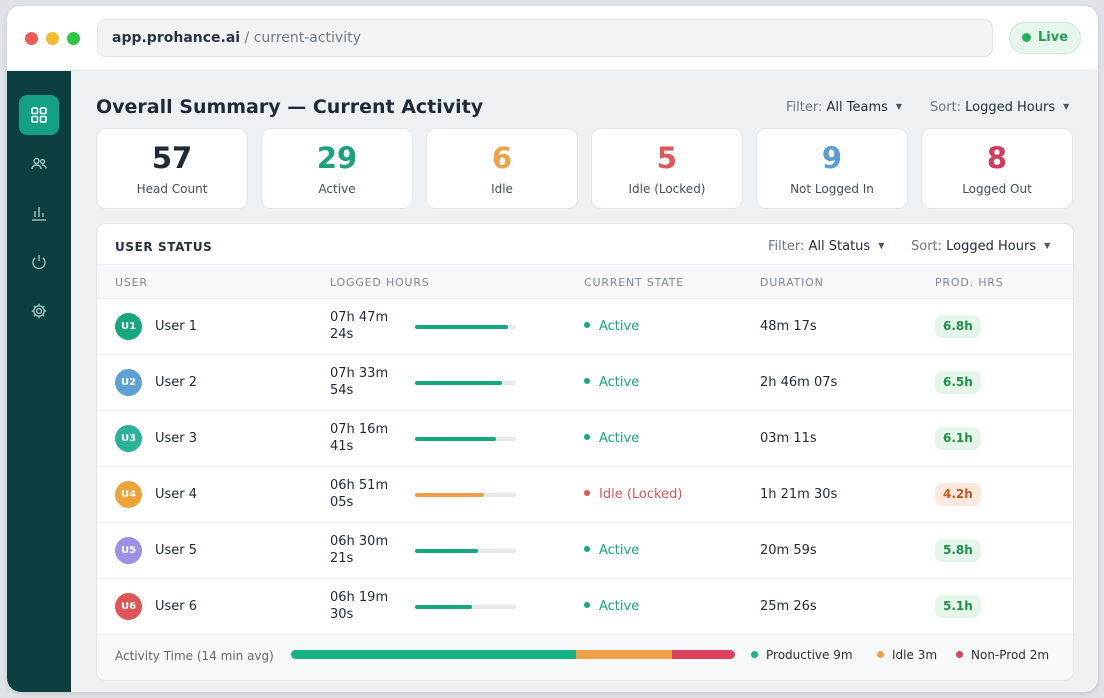 This screenshot has width=1104, height=698. I want to click on table-row: U5 User 5 06h 30m 21s Active 20m 59s 5.8h, so click(585, 551).